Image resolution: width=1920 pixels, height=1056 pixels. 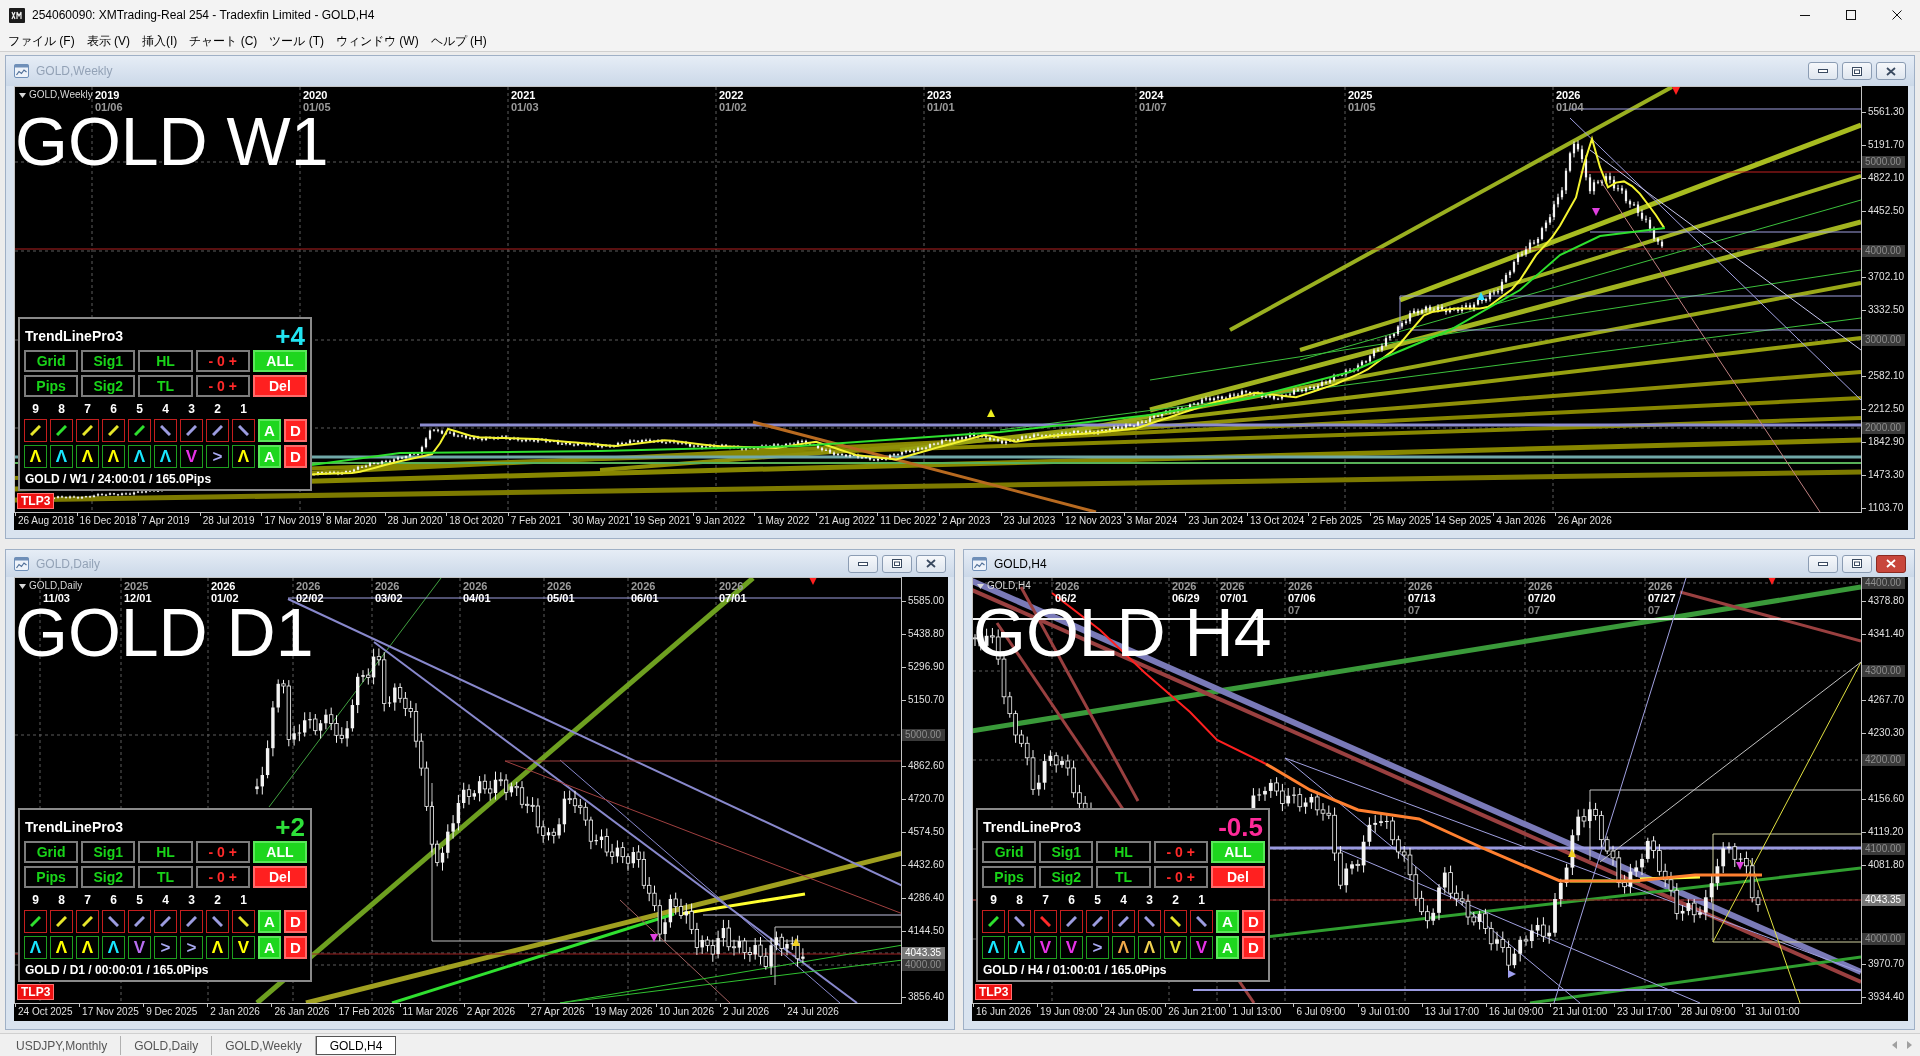 I want to click on price-label: 5191.70, so click(x=1886, y=145).